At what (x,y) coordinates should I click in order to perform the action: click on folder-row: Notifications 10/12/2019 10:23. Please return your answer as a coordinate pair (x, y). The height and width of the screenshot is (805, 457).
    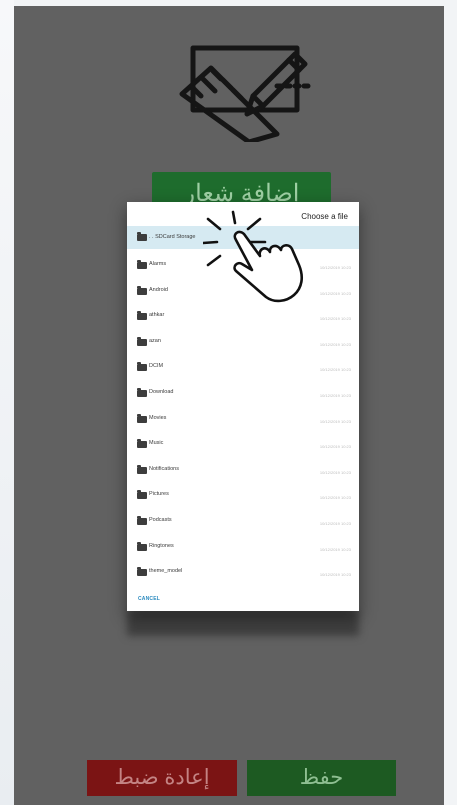
    Looking at the image, I should click on (243, 470).